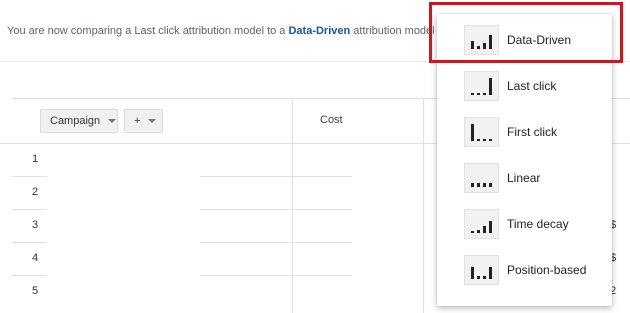 This screenshot has width=630, height=313. I want to click on menu-item-data-driven: Data-Driven, so click(524, 41).